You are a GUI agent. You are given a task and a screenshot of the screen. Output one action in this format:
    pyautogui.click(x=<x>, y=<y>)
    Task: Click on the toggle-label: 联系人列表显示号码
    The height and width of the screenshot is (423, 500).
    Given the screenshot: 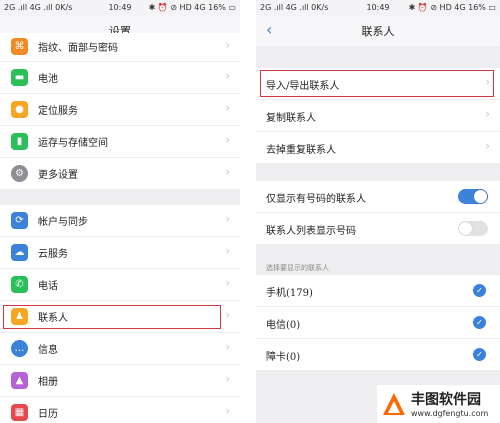 What is the action you would take?
    pyautogui.click(x=311, y=231)
    